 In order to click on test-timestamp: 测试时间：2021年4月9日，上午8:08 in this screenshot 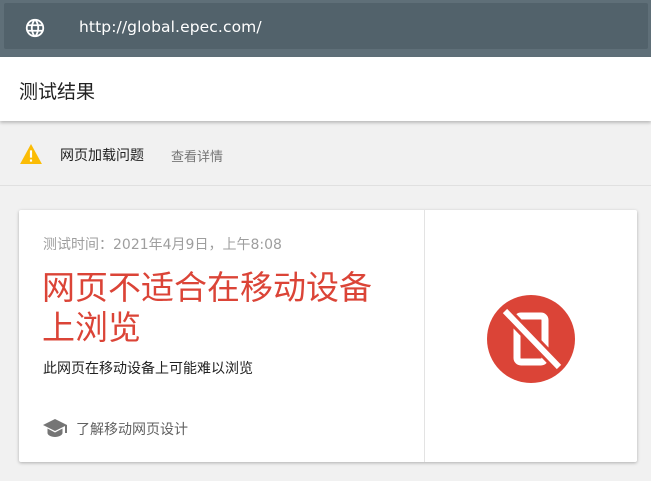, I will do `click(162, 245)`.